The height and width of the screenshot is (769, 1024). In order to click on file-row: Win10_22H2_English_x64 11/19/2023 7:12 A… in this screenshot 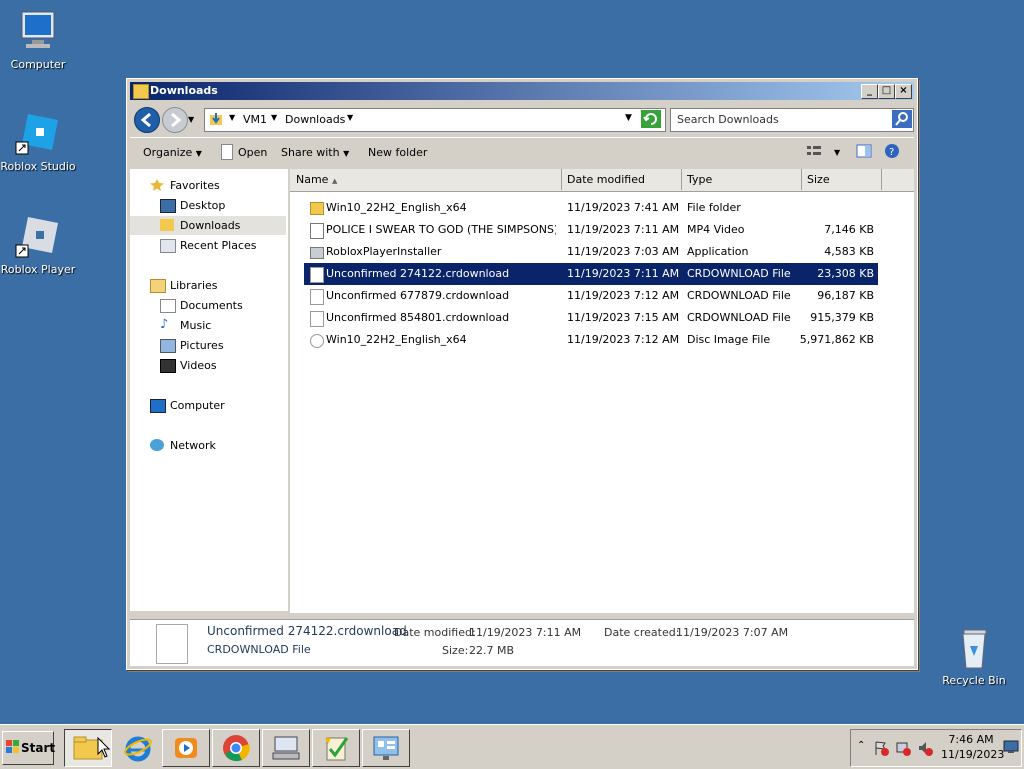, I will do `click(591, 340)`.